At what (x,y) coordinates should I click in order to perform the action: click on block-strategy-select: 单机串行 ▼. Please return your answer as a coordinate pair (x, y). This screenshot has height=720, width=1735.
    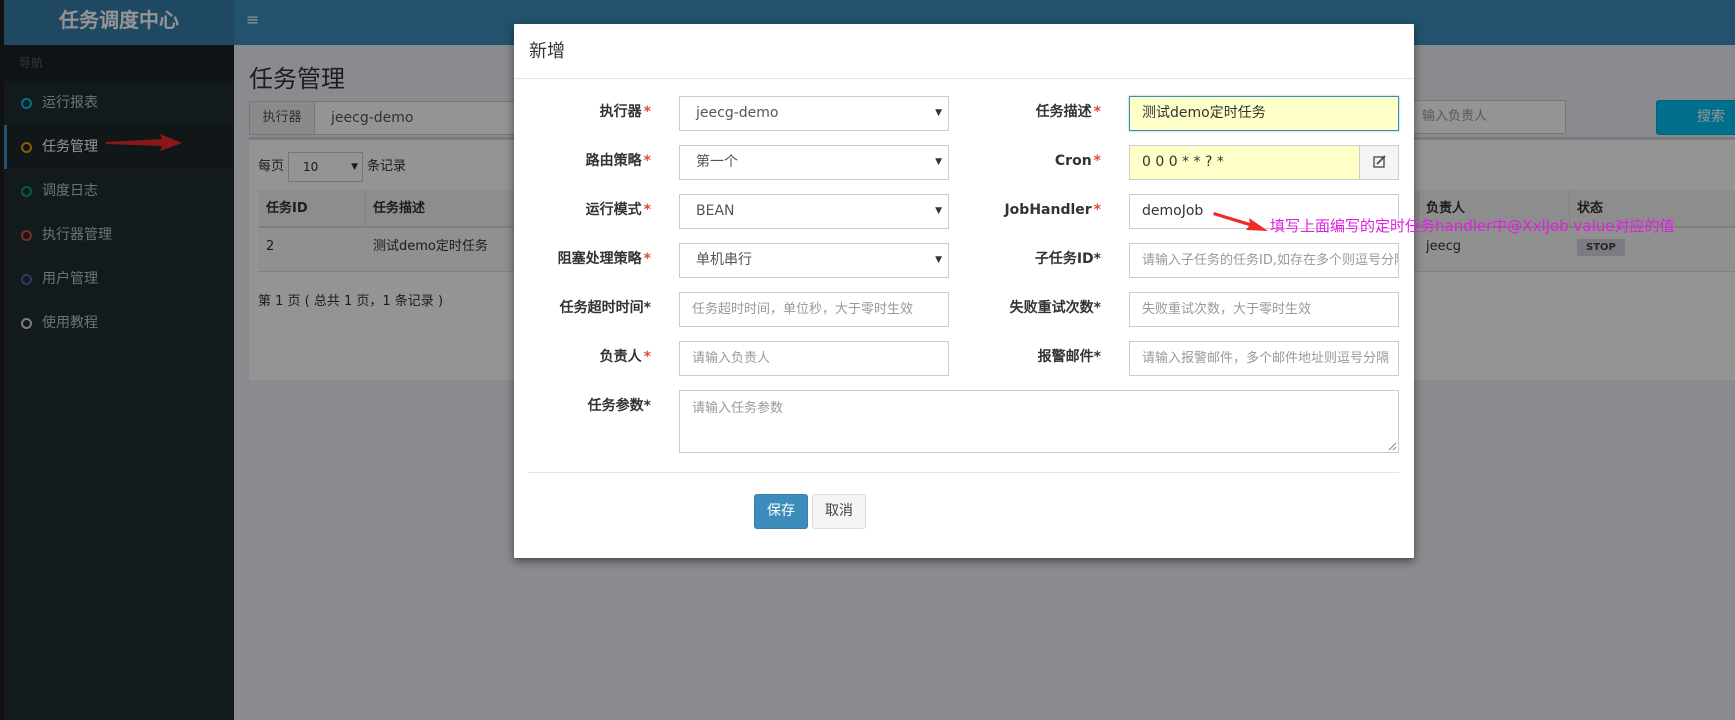
    Looking at the image, I should click on (814, 260).